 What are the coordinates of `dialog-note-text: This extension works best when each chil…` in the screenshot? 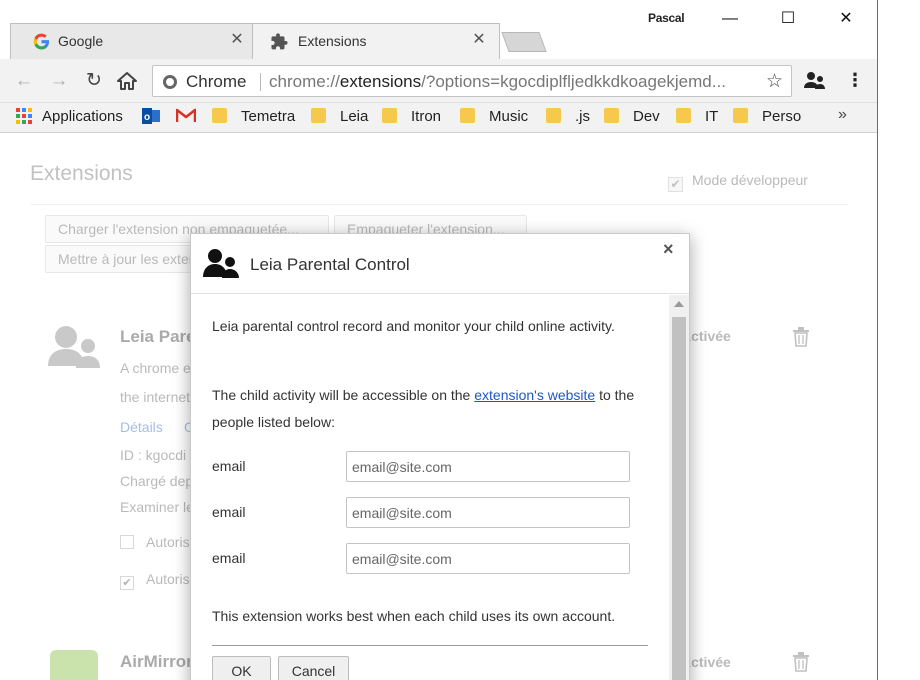 It's located at (414, 616).